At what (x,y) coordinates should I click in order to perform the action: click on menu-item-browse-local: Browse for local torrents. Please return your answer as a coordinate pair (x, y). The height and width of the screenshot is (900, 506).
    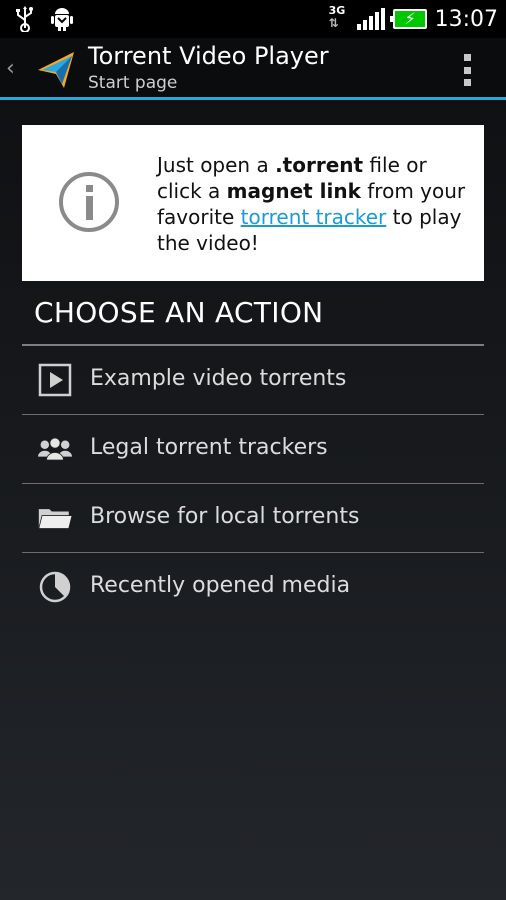
    Looking at the image, I should click on (253, 518).